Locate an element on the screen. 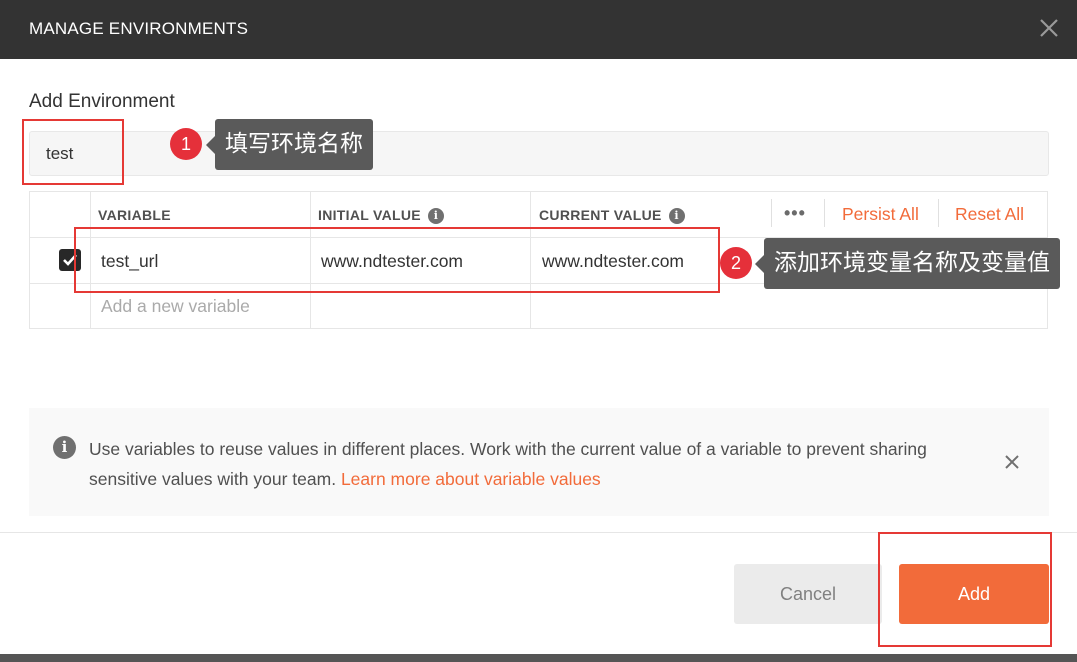 Image resolution: width=1077 pixels, height=662 pixels. bottom-edge is located at coordinates (538, 658).